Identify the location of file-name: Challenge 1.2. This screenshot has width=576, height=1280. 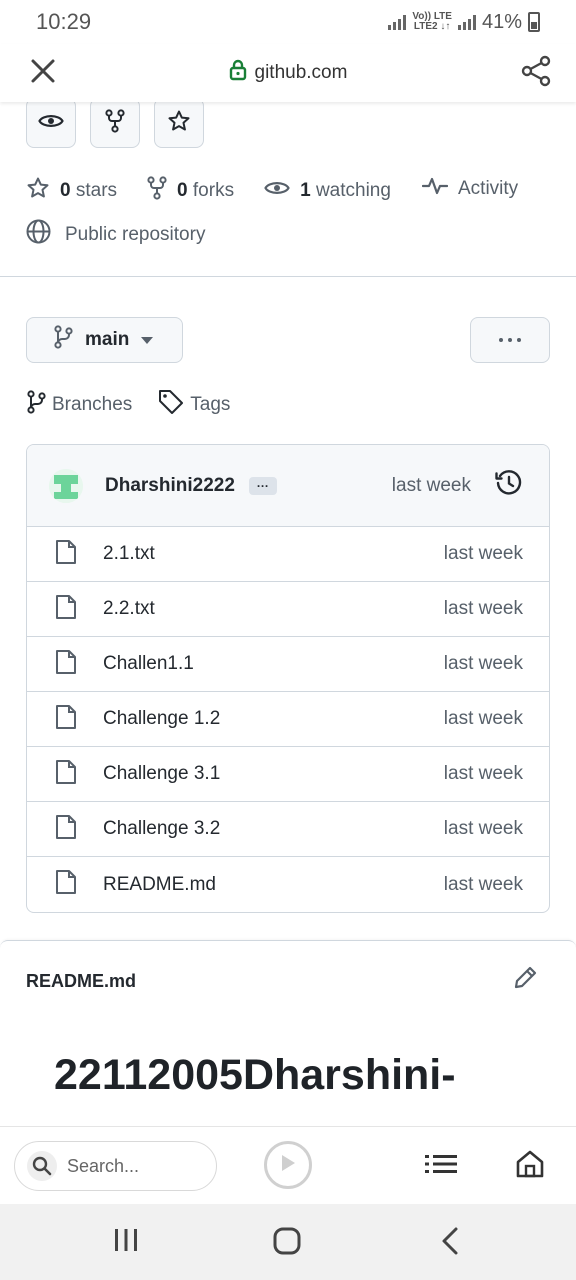
(161, 719).